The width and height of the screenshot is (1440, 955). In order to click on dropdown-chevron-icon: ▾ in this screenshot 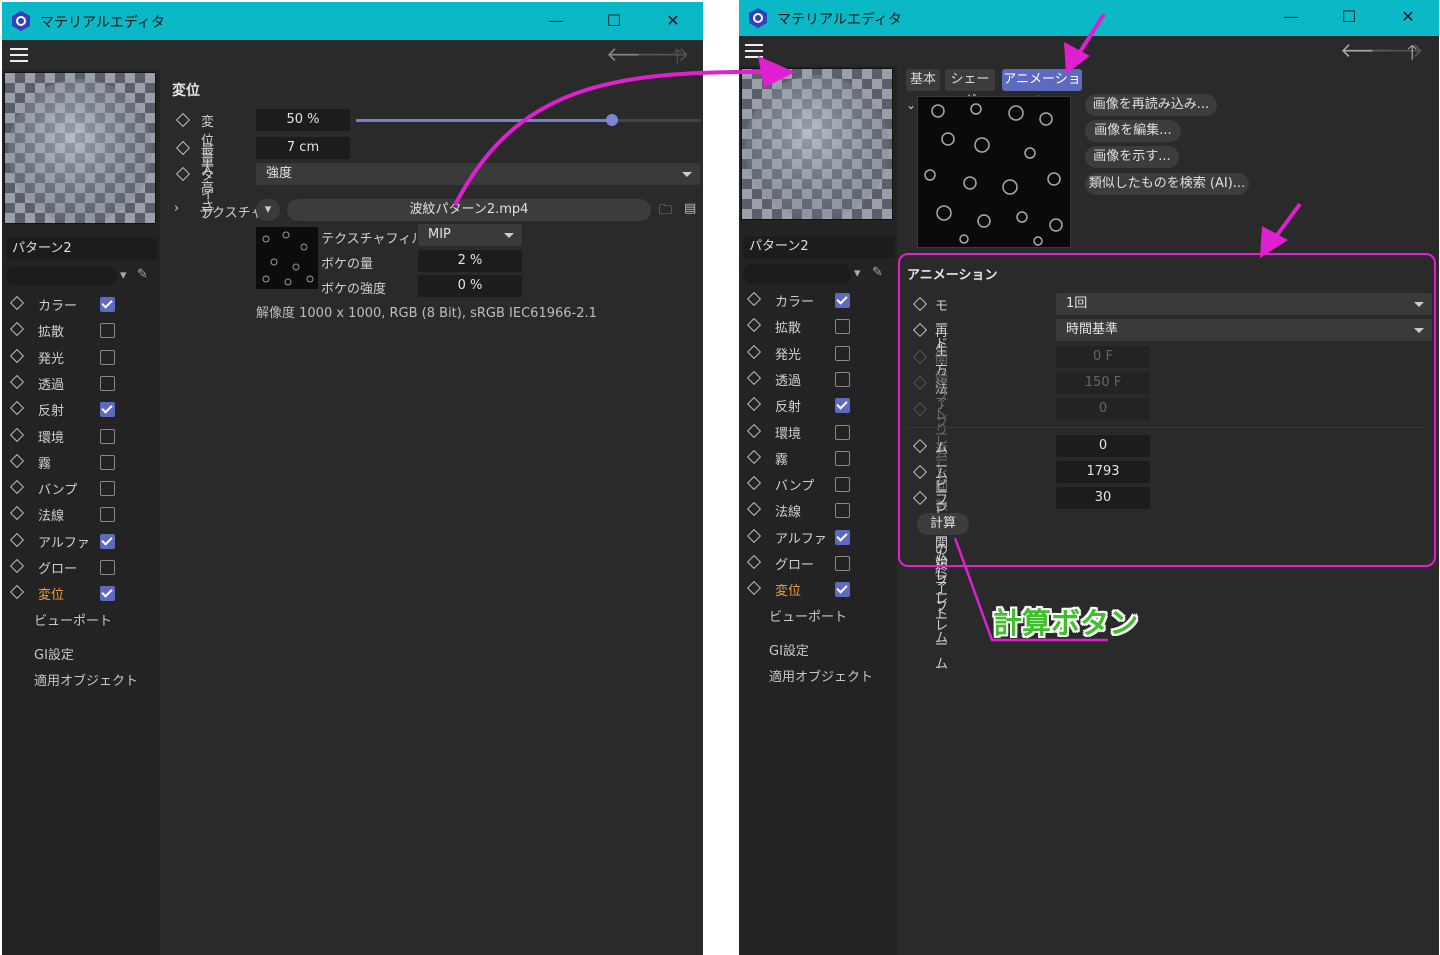, I will do `click(123, 275)`.